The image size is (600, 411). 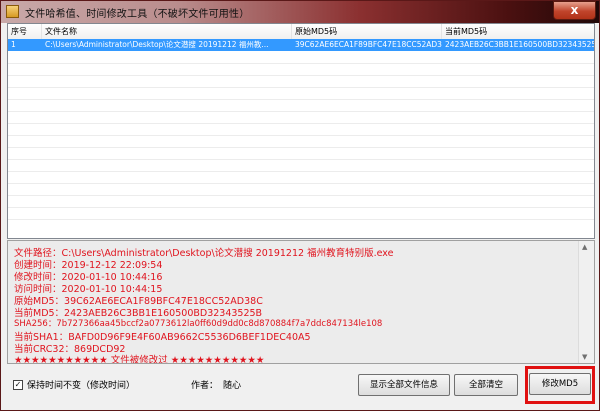 What do you see at coordinates (560, 384) in the screenshot?
I see `modify-md5-button: 修改MD5` at bounding box center [560, 384].